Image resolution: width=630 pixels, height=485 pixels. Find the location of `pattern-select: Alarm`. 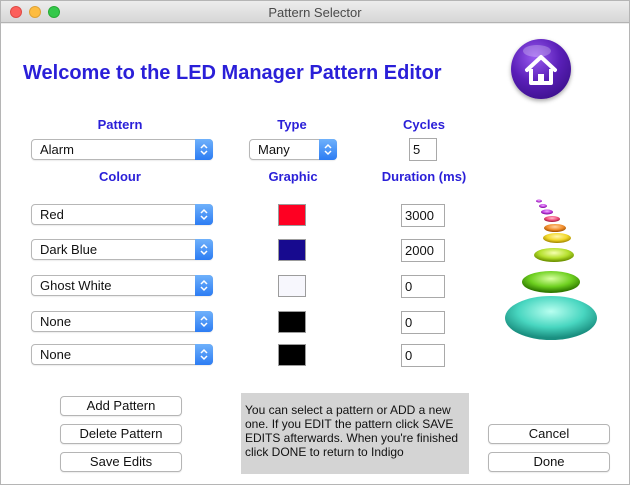

pattern-select: Alarm is located at coordinates (122, 149).